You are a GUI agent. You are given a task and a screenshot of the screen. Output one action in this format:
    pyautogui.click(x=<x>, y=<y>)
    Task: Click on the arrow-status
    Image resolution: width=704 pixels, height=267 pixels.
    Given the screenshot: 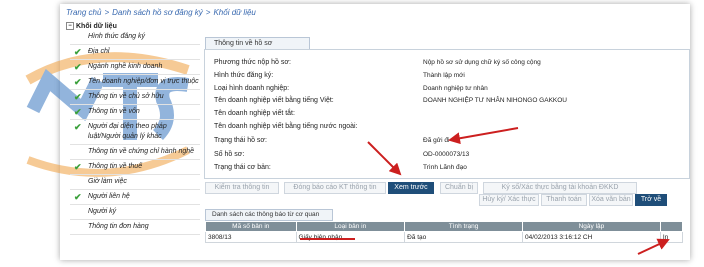 What is the action you would take?
    pyautogui.click(x=483, y=136)
    